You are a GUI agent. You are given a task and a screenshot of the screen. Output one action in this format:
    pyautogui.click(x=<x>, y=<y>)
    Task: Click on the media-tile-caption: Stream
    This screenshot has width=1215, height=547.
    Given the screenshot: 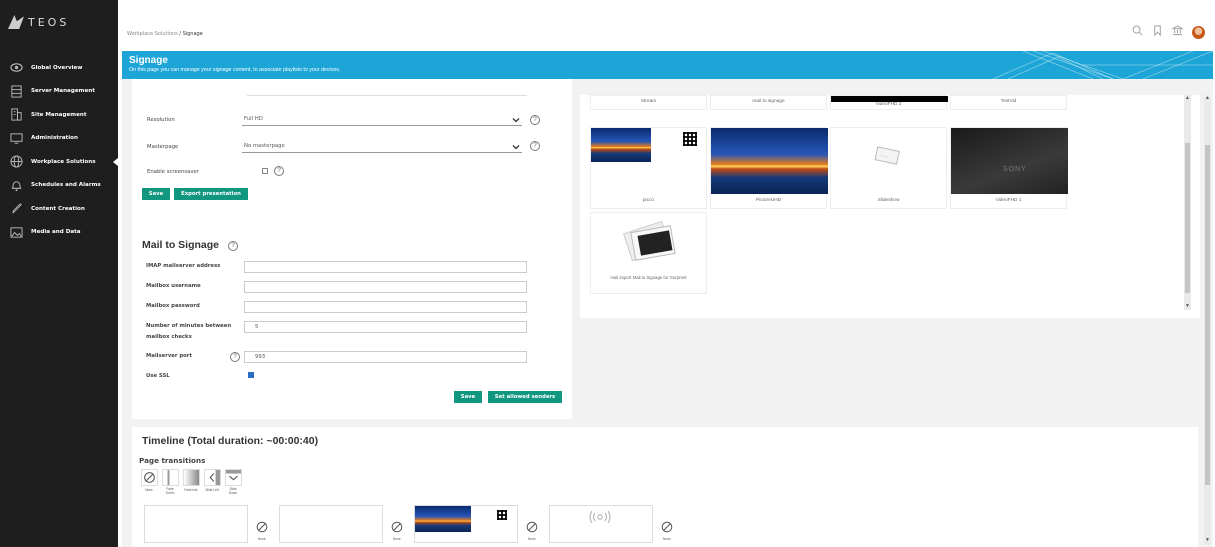 What is the action you would take?
    pyautogui.click(x=648, y=101)
    